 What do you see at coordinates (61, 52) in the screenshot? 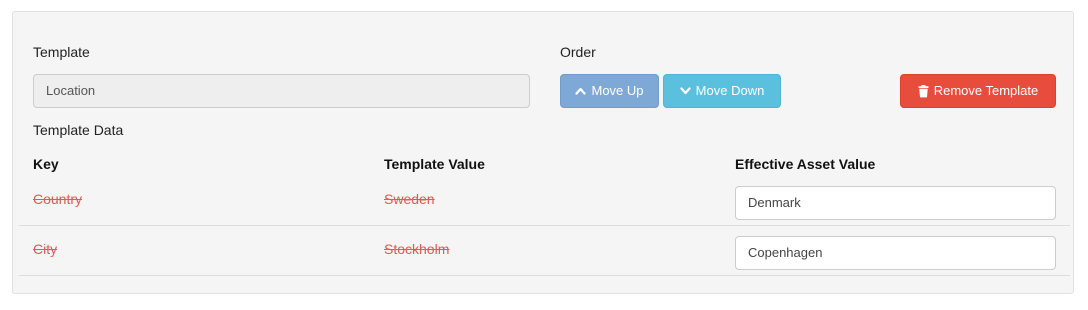
I see `template-label: Template` at bounding box center [61, 52].